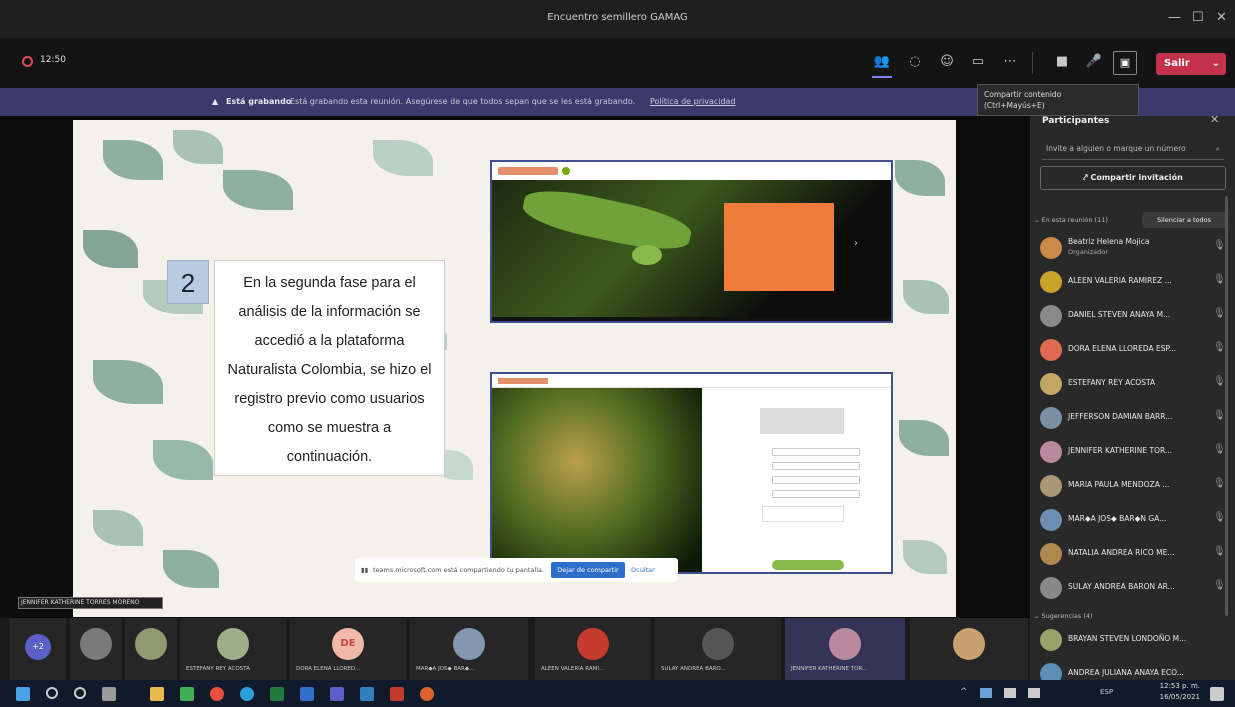 This screenshot has width=1235, height=707. Describe the element at coordinates (109, 694) in the screenshot. I see `task-view-icon` at that location.